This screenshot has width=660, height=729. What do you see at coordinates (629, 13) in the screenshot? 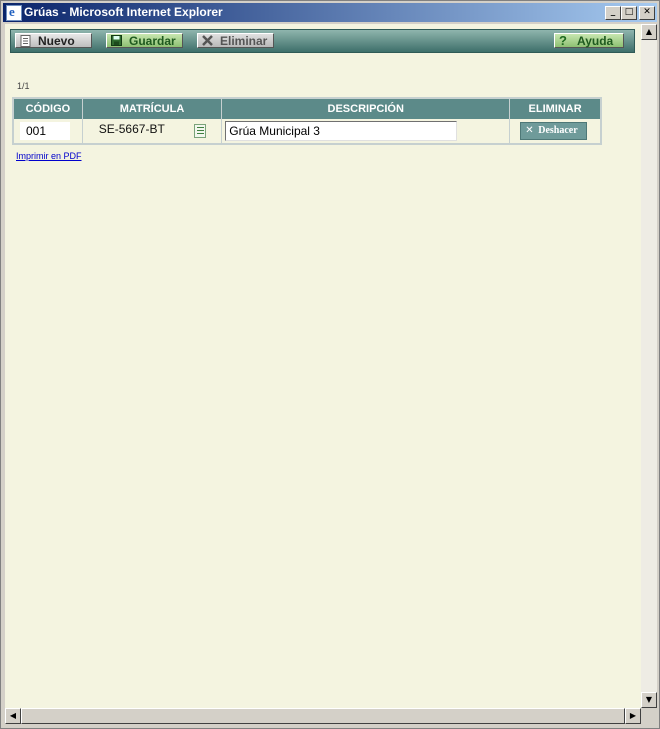
I see `maximize-button: □` at bounding box center [629, 13].